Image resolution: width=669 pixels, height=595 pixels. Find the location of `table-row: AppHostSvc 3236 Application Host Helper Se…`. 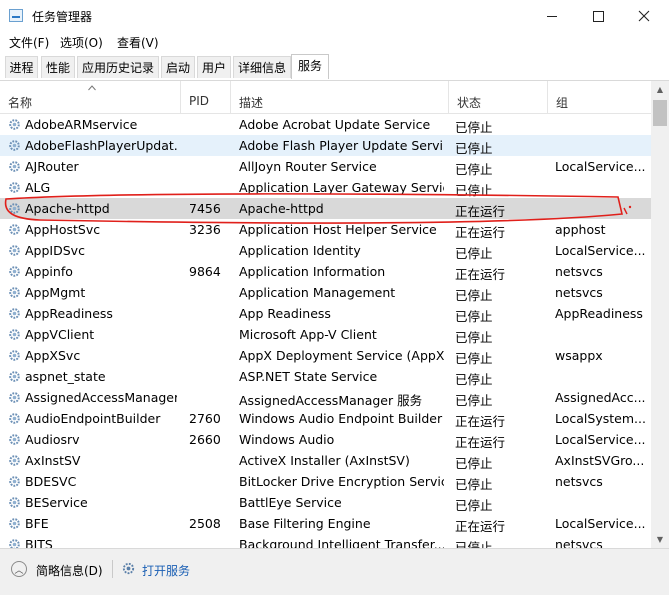

table-row: AppHostSvc 3236 Application Host Helper Se… is located at coordinates (325, 229).